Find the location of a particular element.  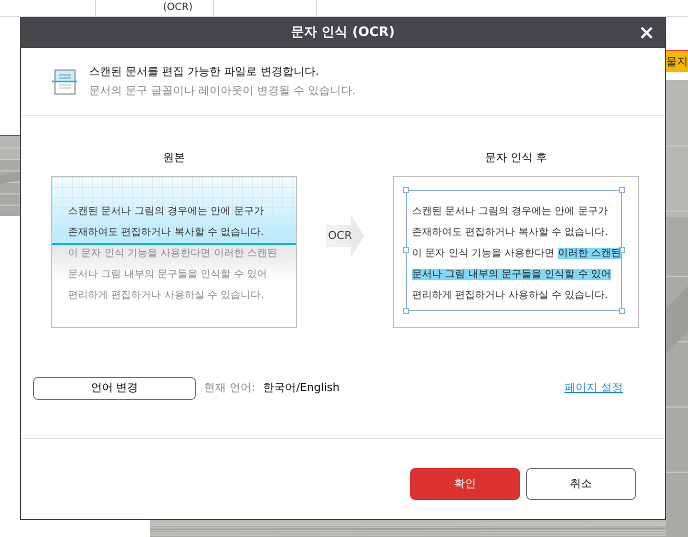

after-label: 문자 인식 후 is located at coordinates (516, 158).